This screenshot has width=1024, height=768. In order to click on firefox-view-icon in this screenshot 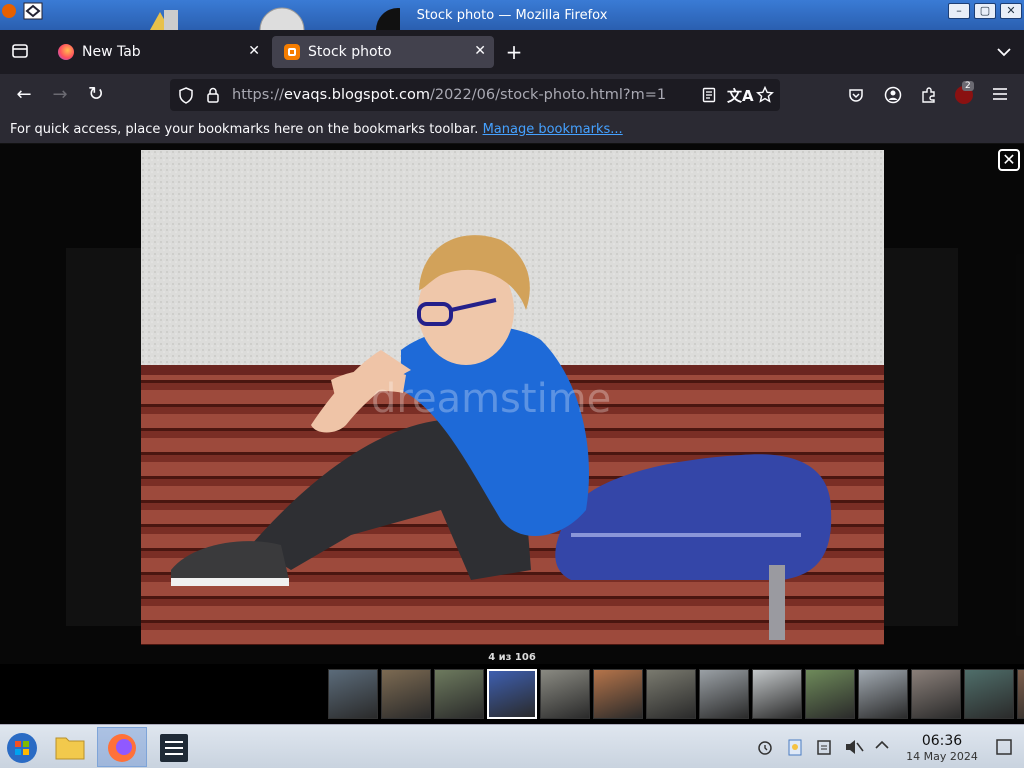, I will do `click(20, 51)`.